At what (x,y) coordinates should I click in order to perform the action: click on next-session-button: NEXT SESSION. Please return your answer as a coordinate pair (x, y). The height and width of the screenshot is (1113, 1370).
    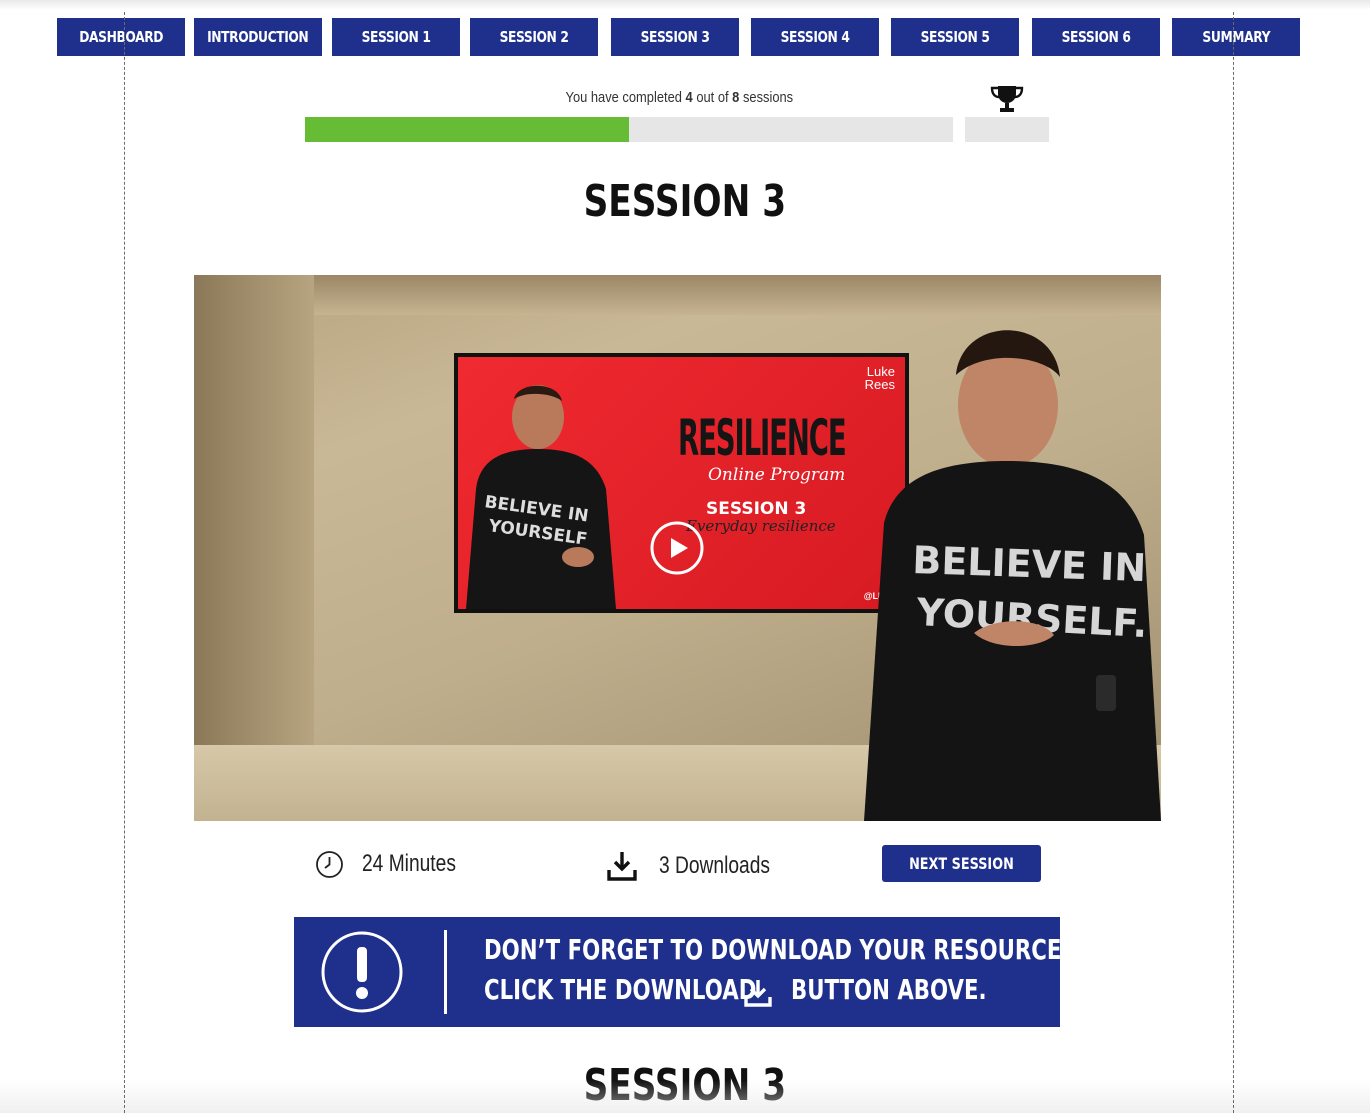
    Looking at the image, I should click on (961, 863).